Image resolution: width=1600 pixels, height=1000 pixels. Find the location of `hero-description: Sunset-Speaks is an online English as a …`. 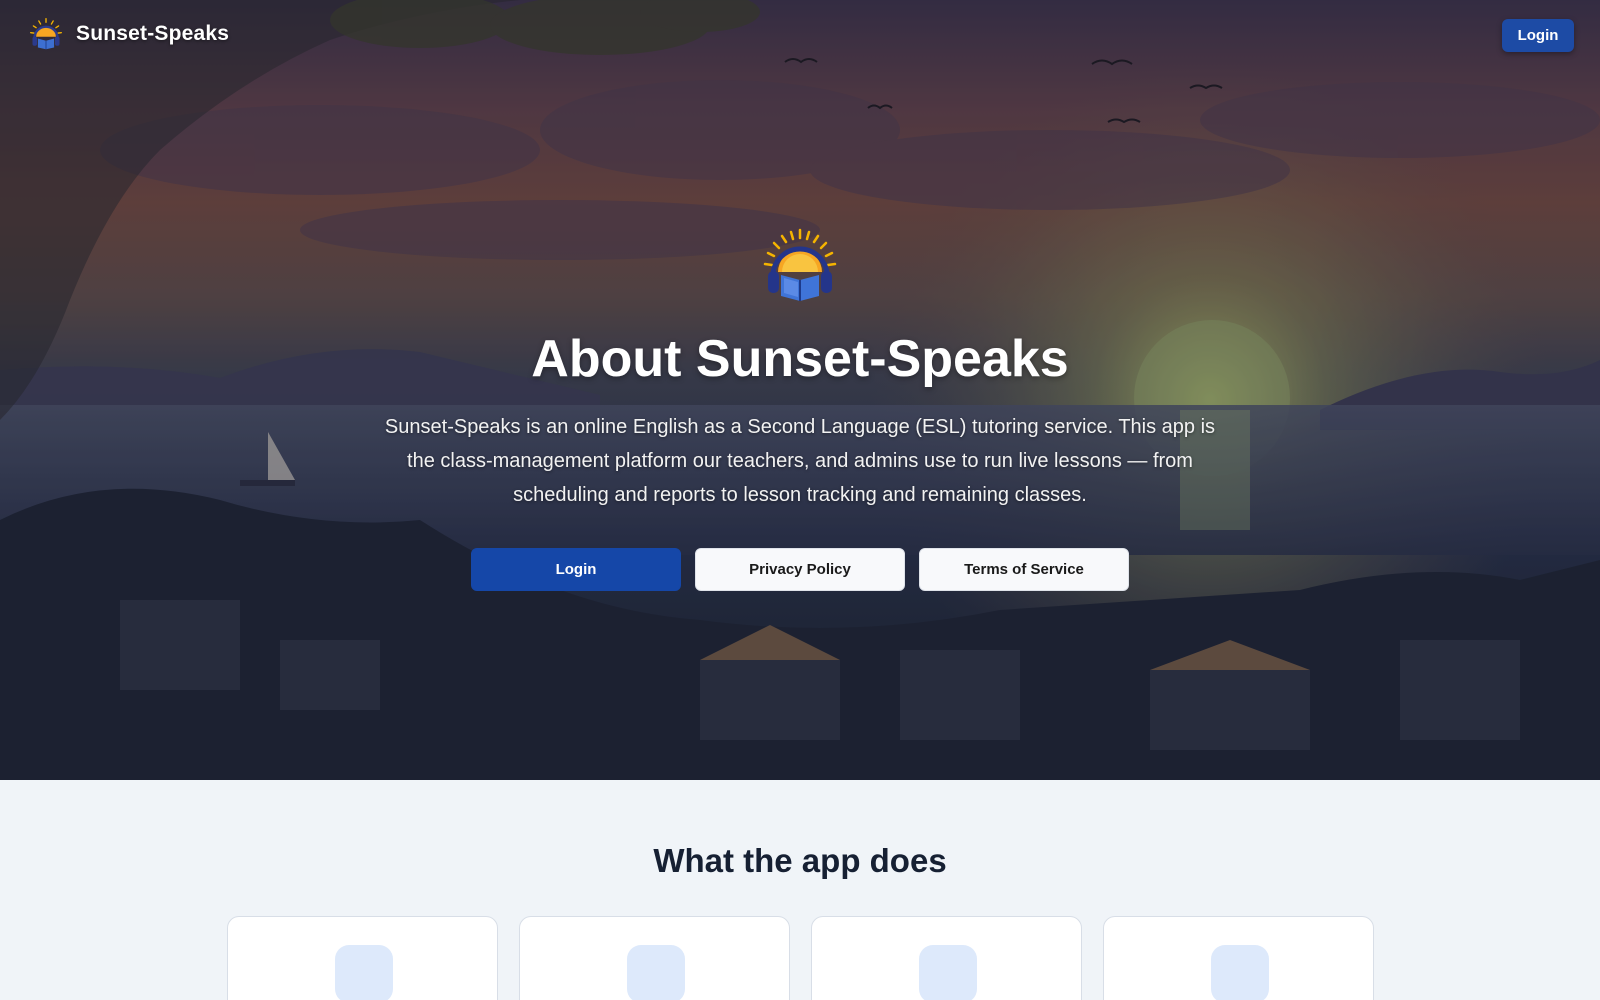

hero-description: Sunset-Speaks is an online English as a … is located at coordinates (800, 460).